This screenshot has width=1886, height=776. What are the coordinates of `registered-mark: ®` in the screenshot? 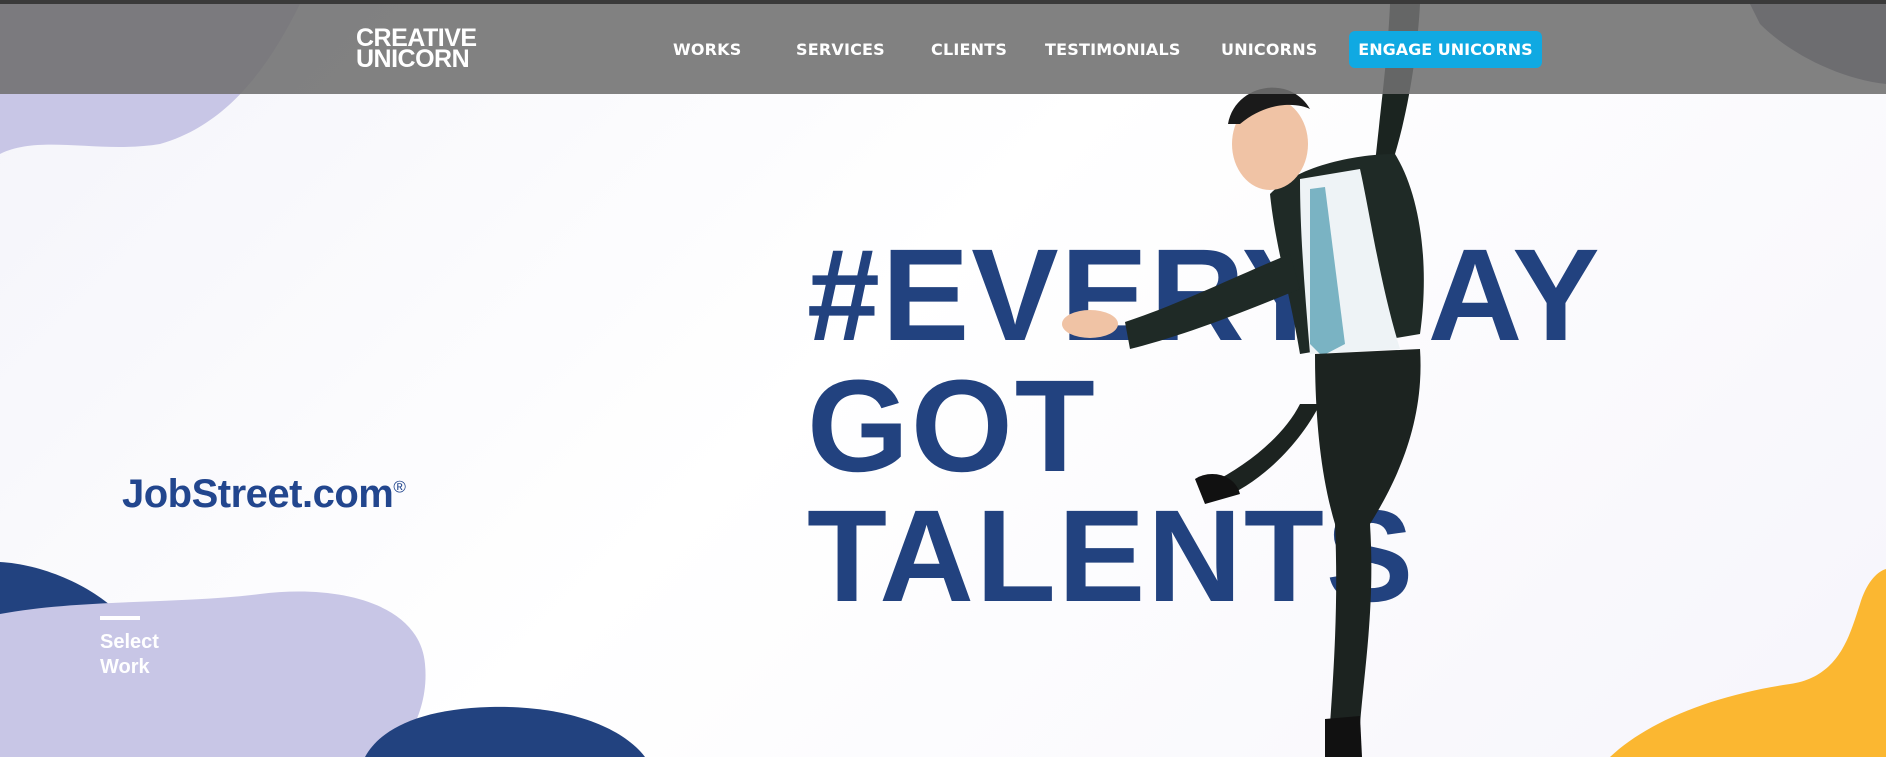 It's located at (399, 487).